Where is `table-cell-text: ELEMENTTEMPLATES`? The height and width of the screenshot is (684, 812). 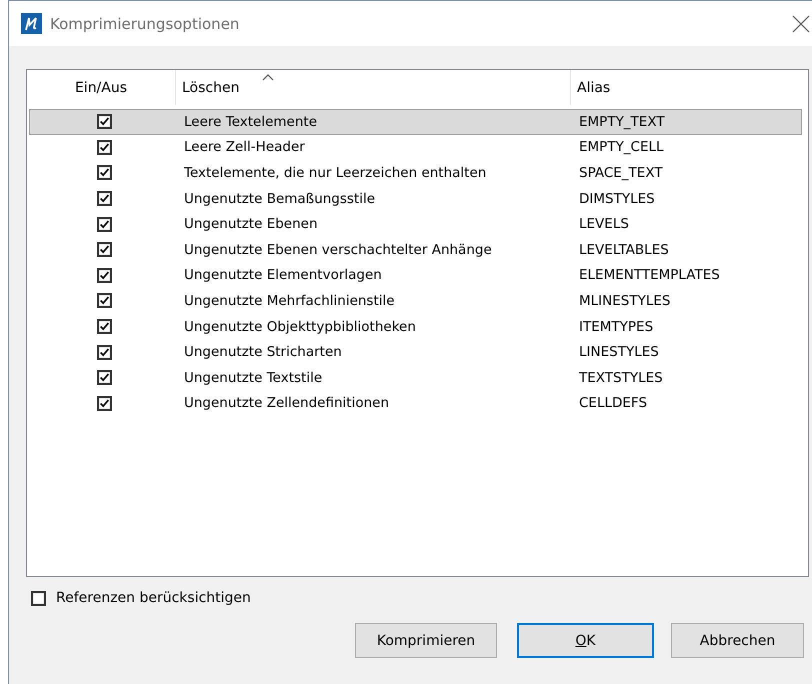 table-cell-text: ELEMENTTEMPLATES is located at coordinates (649, 275).